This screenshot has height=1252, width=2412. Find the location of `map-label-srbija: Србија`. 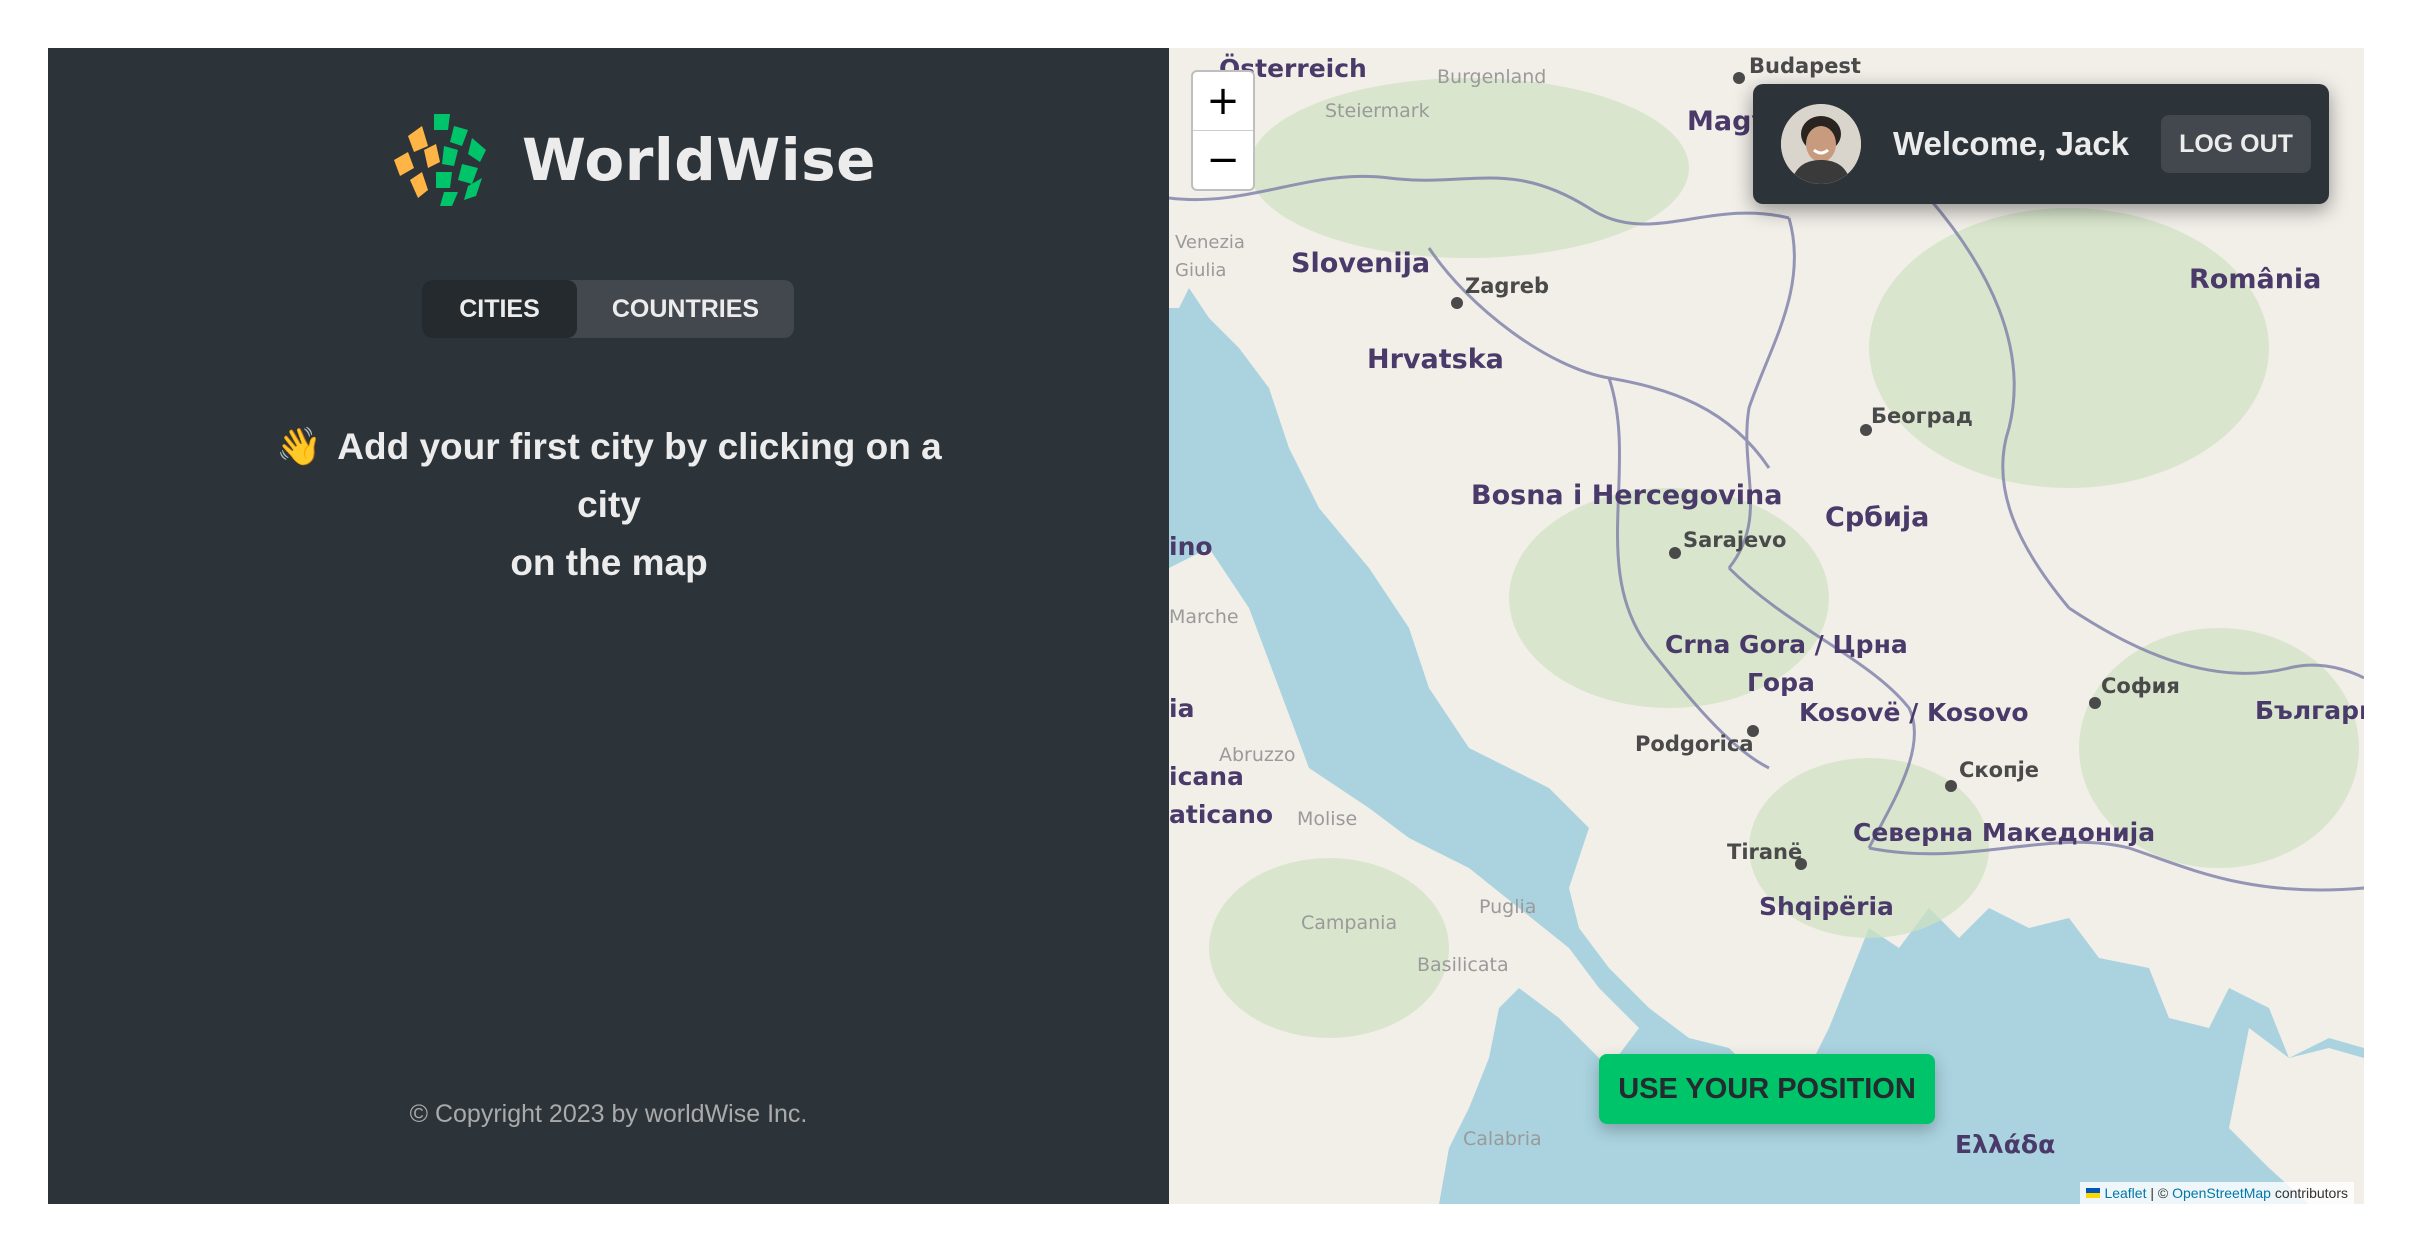

map-label-srbija: Србија is located at coordinates (1877, 517).